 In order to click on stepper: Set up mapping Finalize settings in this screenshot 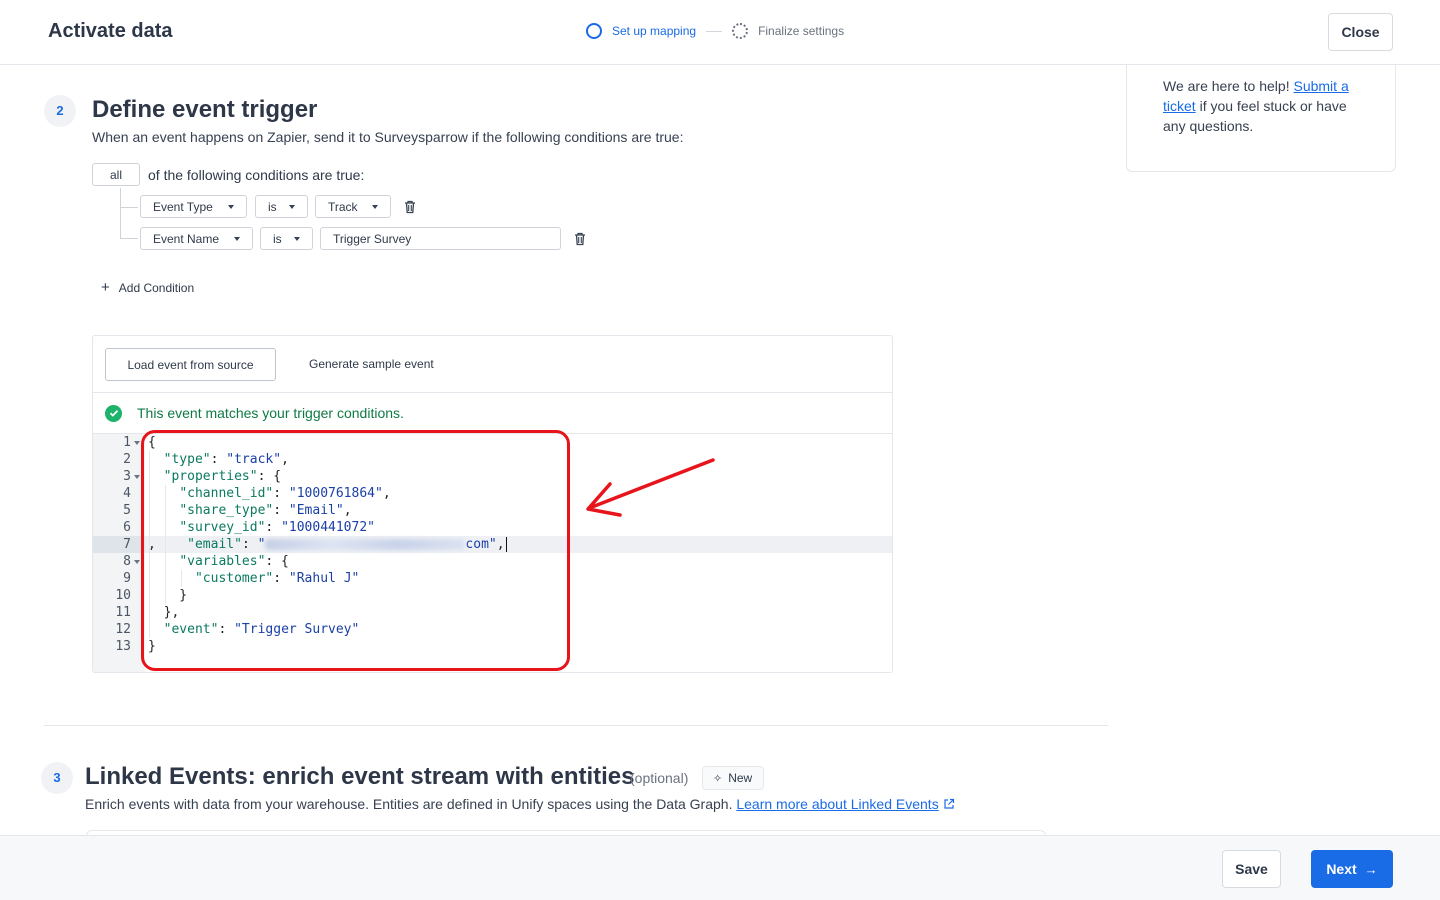, I will do `click(715, 31)`.